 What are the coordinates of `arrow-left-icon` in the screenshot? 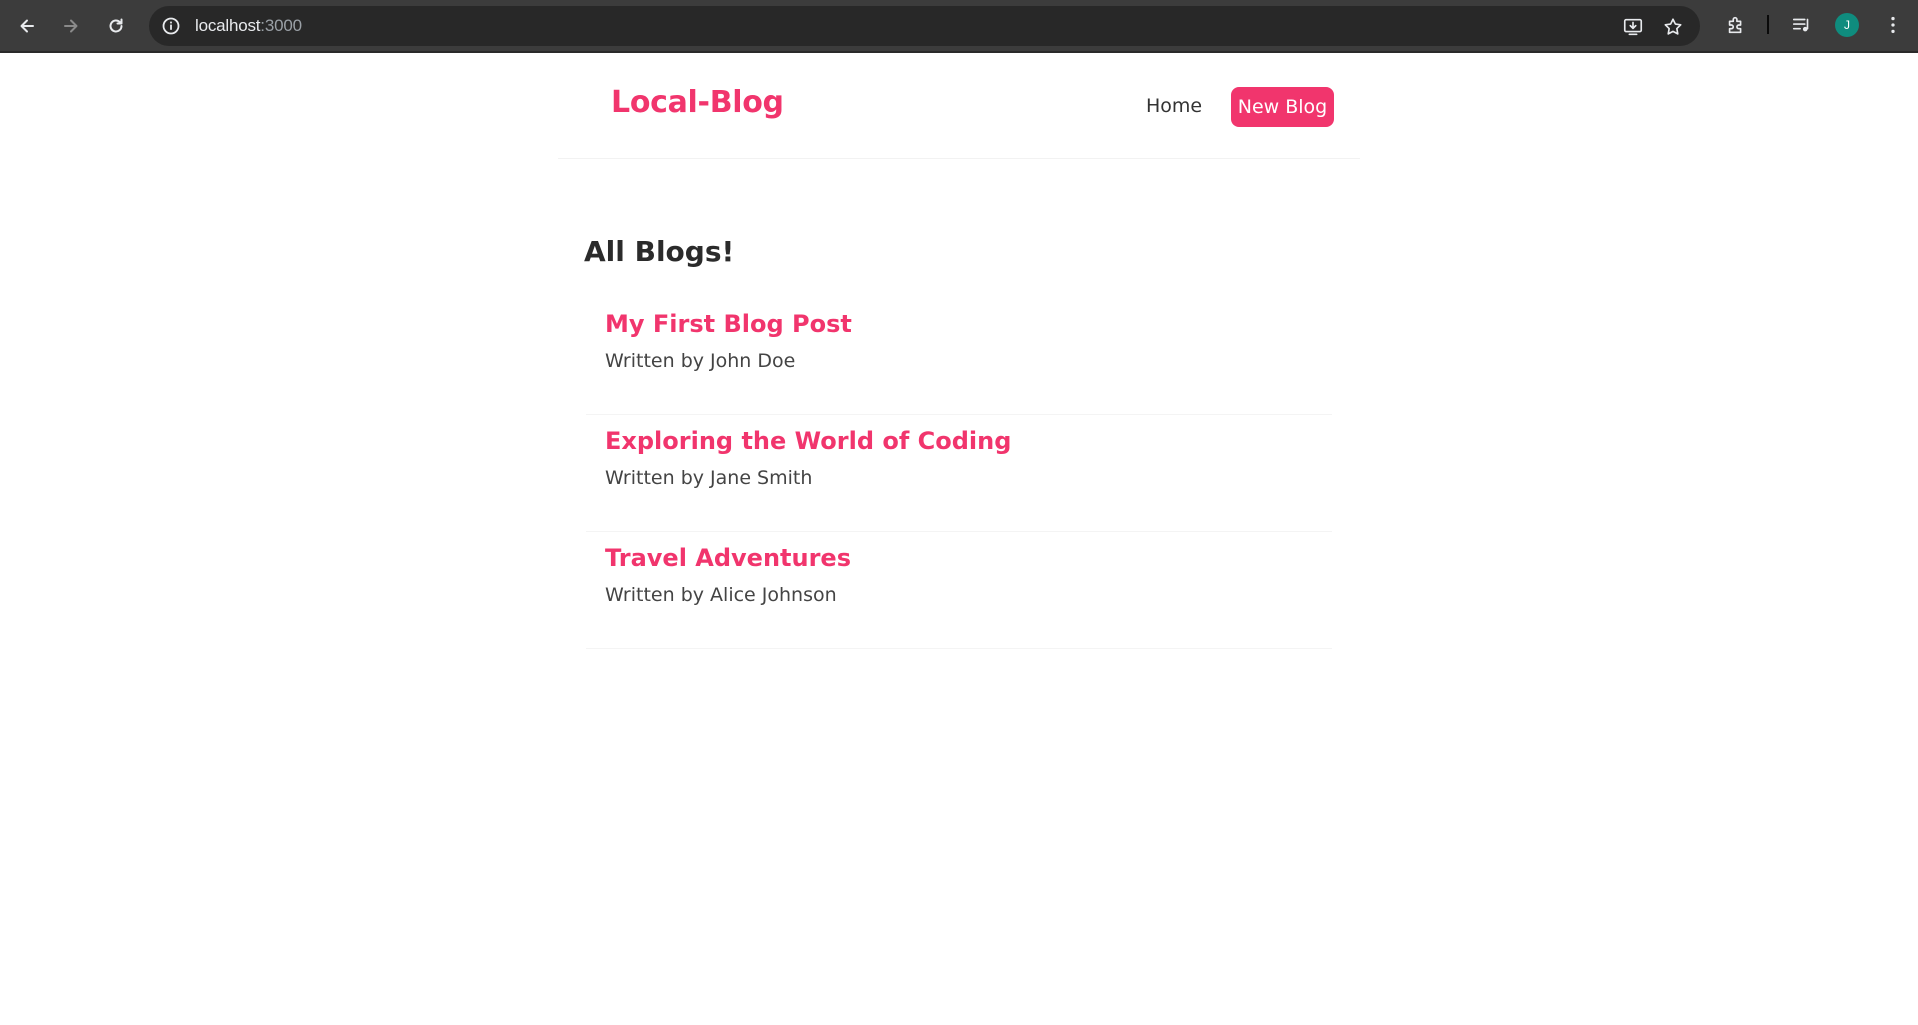 It's located at (27, 26).